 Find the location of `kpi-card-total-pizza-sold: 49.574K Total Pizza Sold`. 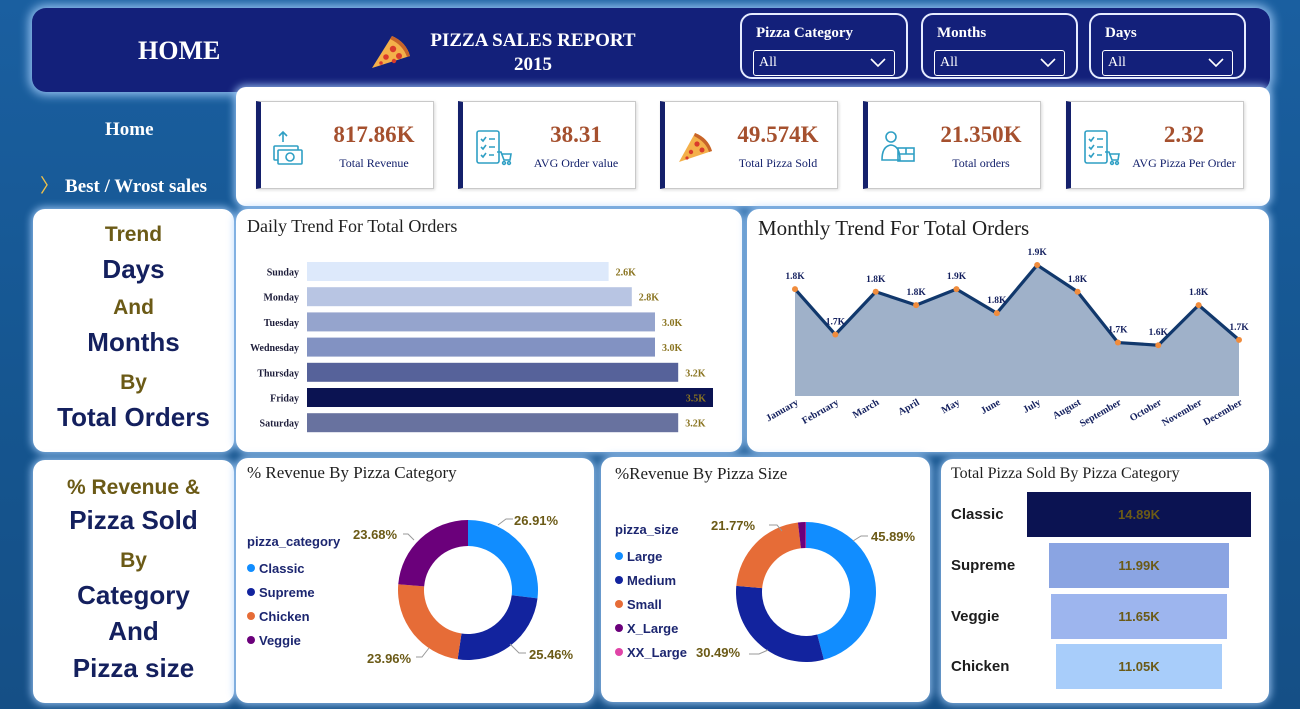

kpi-card-total-pizza-sold: 49.574K Total Pizza Sold is located at coordinates (749, 145).